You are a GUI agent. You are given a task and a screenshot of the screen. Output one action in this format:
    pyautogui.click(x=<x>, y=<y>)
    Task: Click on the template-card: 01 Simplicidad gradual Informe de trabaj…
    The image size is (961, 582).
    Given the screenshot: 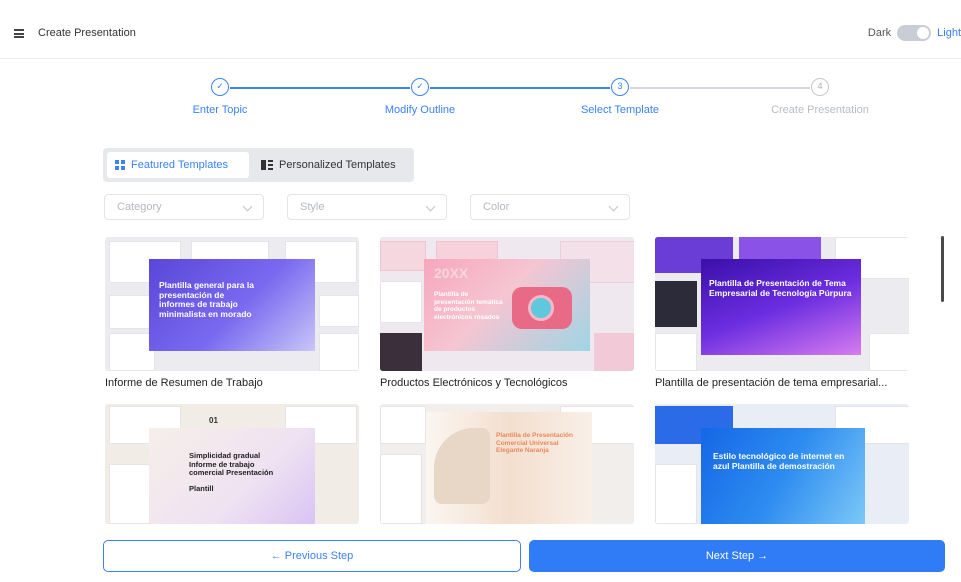 What is the action you would take?
    pyautogui.click(x=232, y=464)
    